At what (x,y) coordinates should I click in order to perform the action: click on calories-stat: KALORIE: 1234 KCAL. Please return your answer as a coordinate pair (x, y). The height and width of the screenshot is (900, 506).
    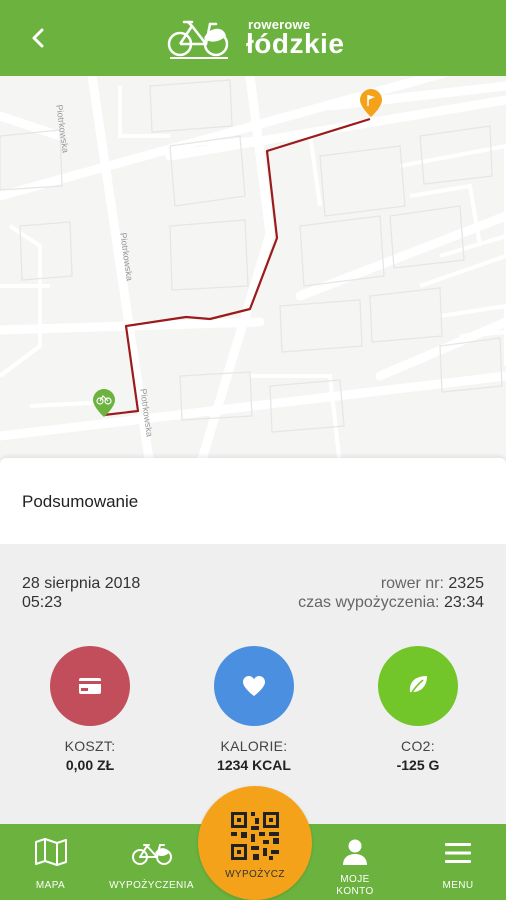
    Looking at the image, I should click on (254, 709).